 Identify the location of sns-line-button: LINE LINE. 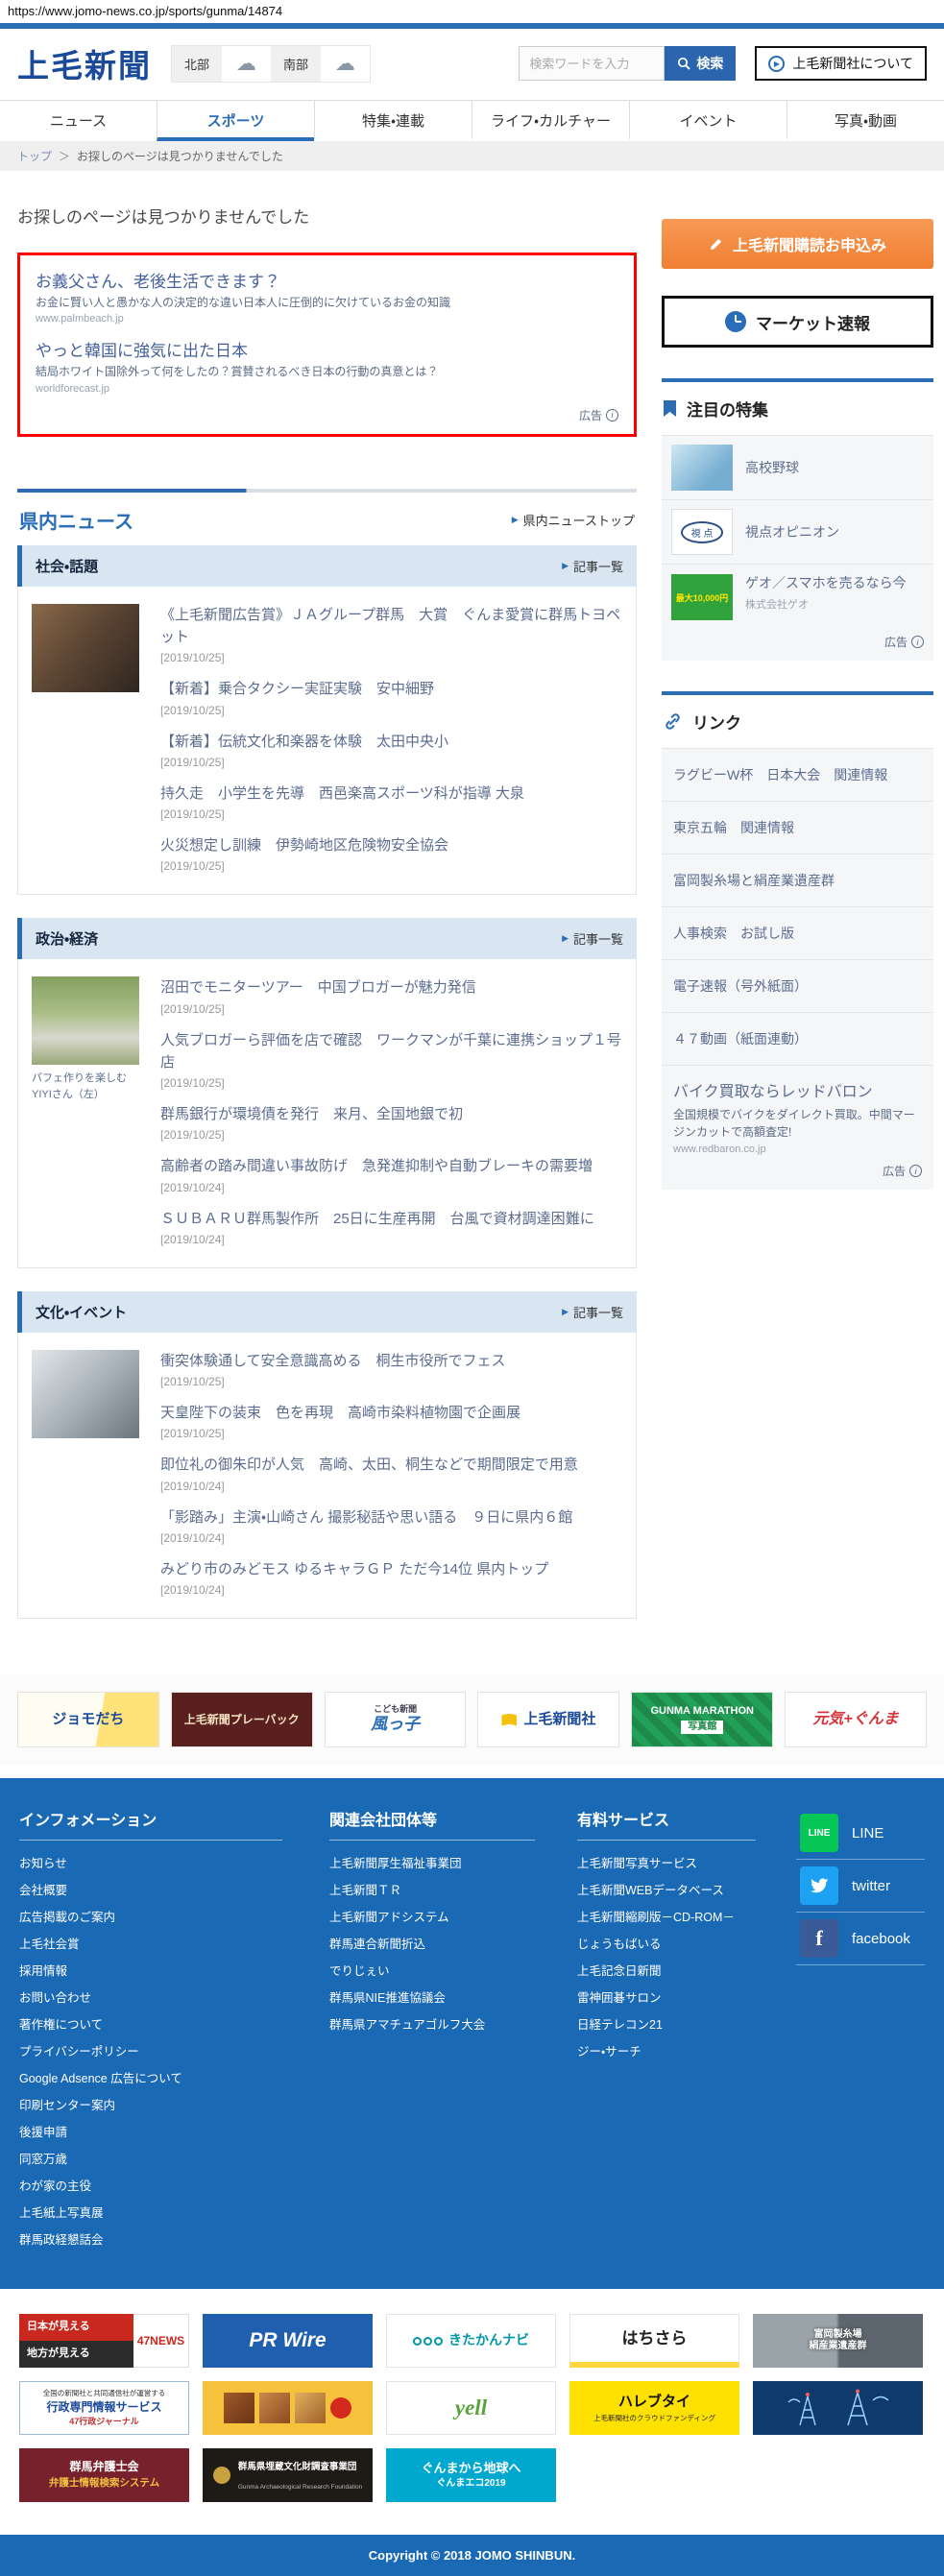
(861, 1834).